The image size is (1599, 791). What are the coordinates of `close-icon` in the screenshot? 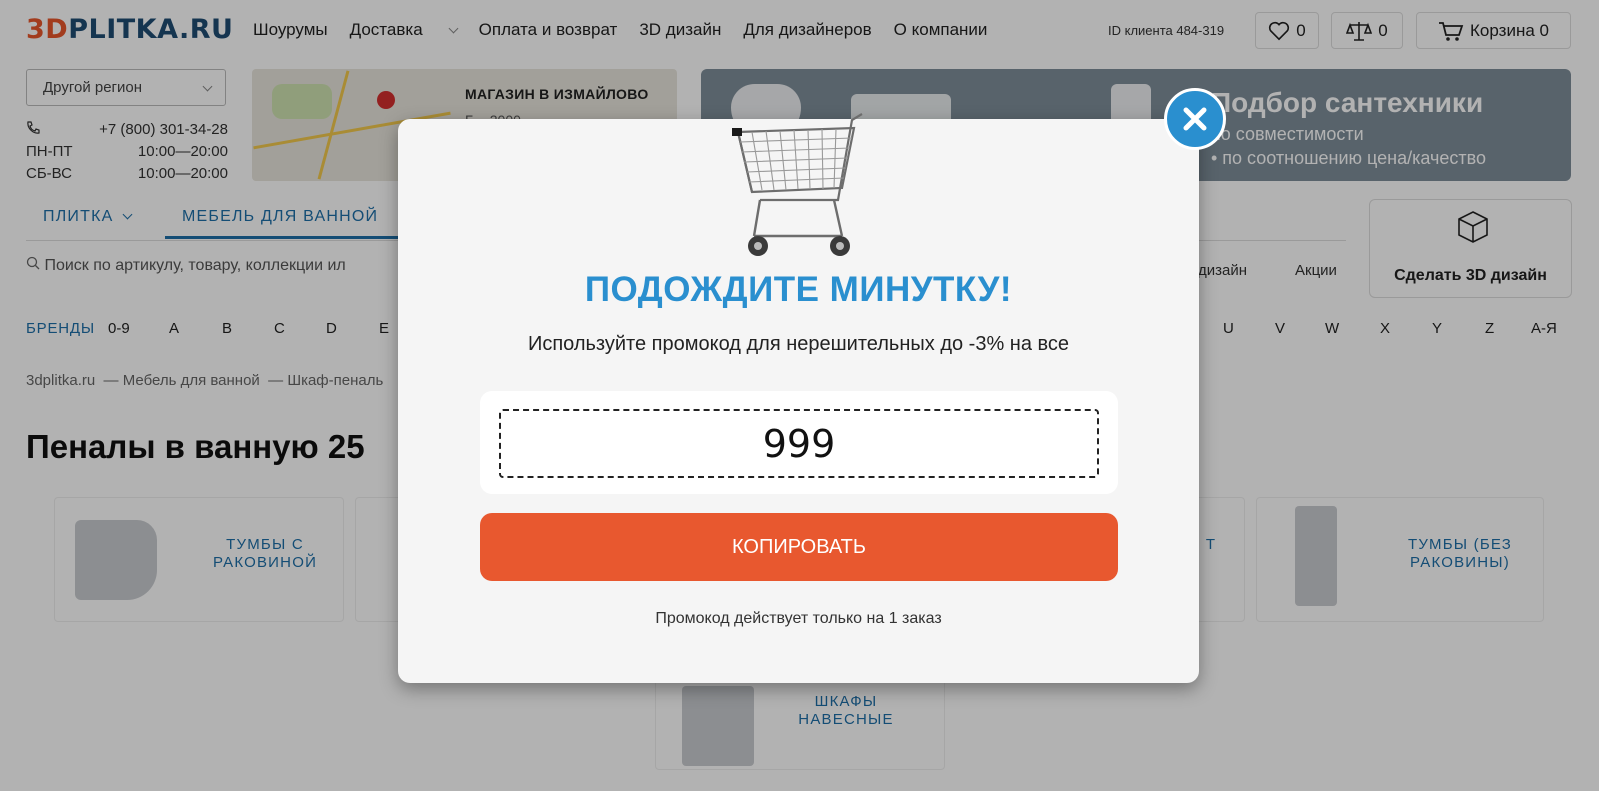 It's located at (1195, 119).